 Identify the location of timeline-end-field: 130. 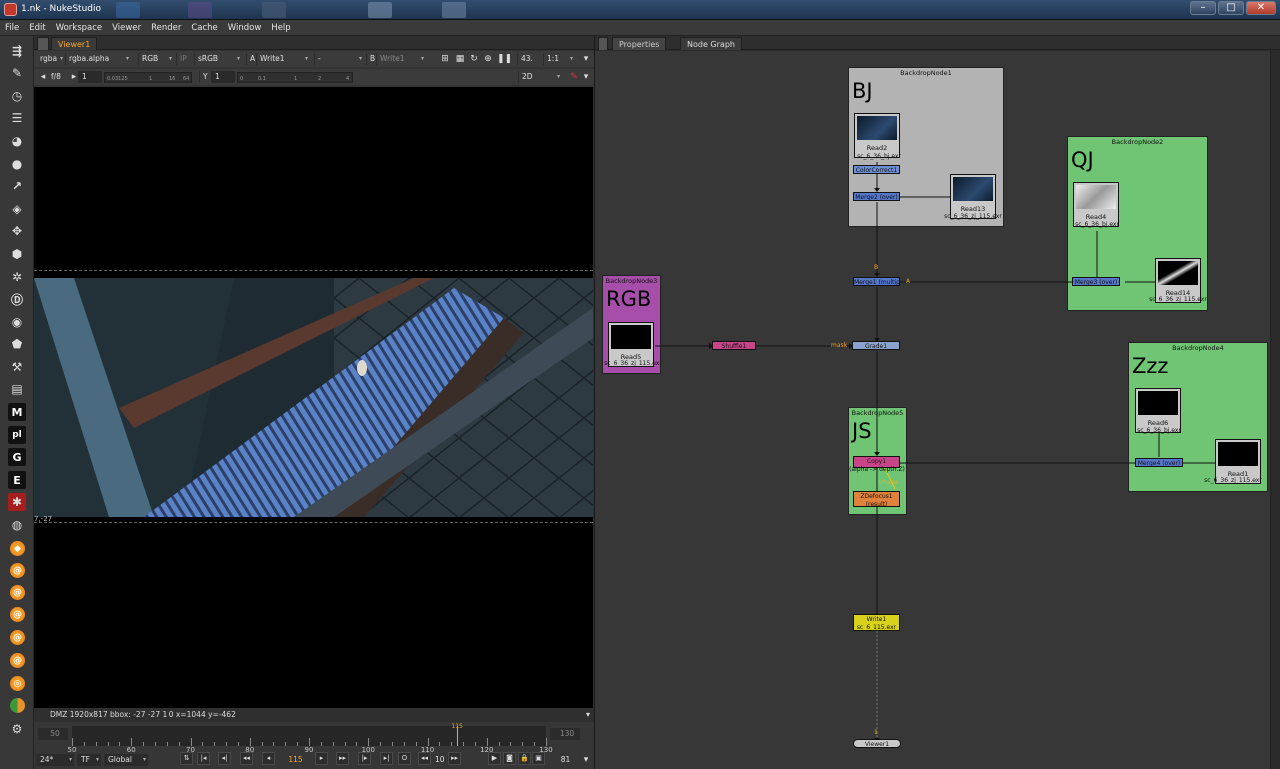
(565, 734).